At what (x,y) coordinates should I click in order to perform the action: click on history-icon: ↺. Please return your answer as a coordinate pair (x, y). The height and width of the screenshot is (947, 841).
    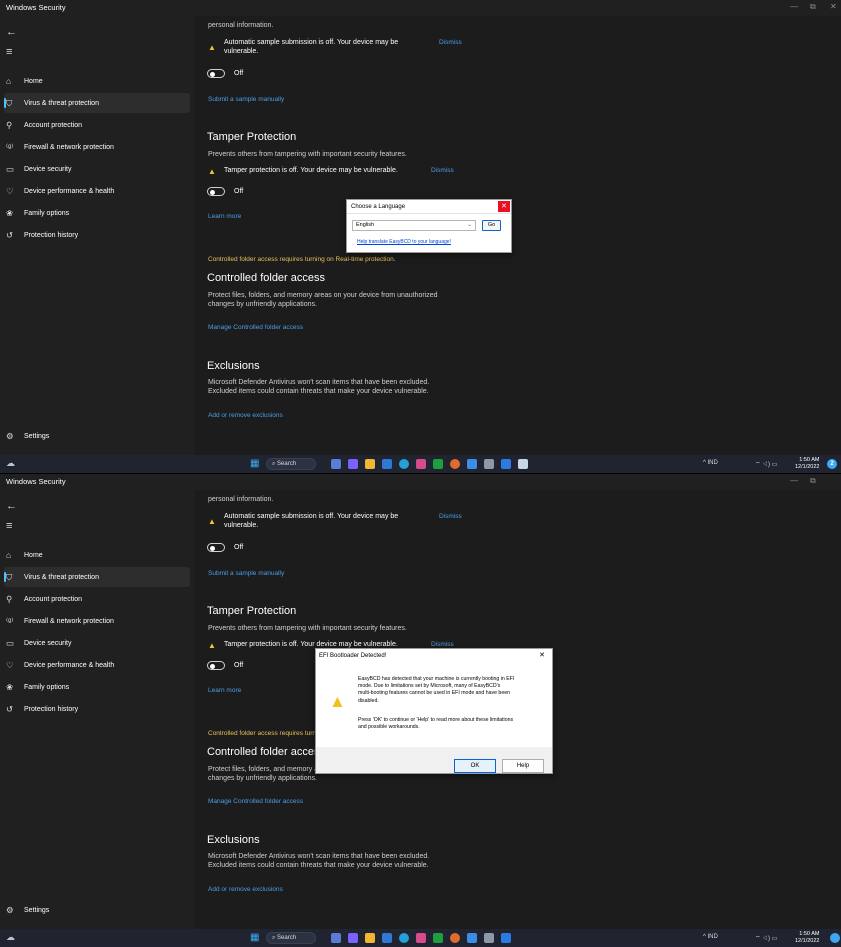
    Looking at the image, I should click on (10, 234).